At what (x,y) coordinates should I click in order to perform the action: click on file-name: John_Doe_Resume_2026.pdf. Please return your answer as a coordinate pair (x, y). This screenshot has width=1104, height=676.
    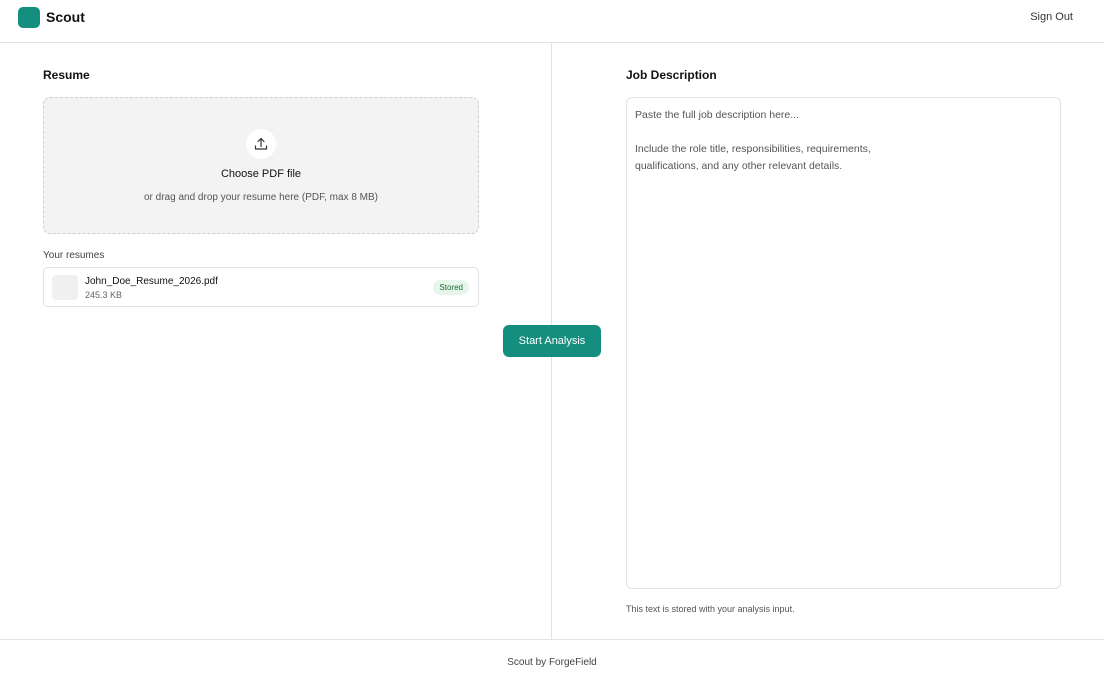
    Looking at the image, I should click on (151, 281).